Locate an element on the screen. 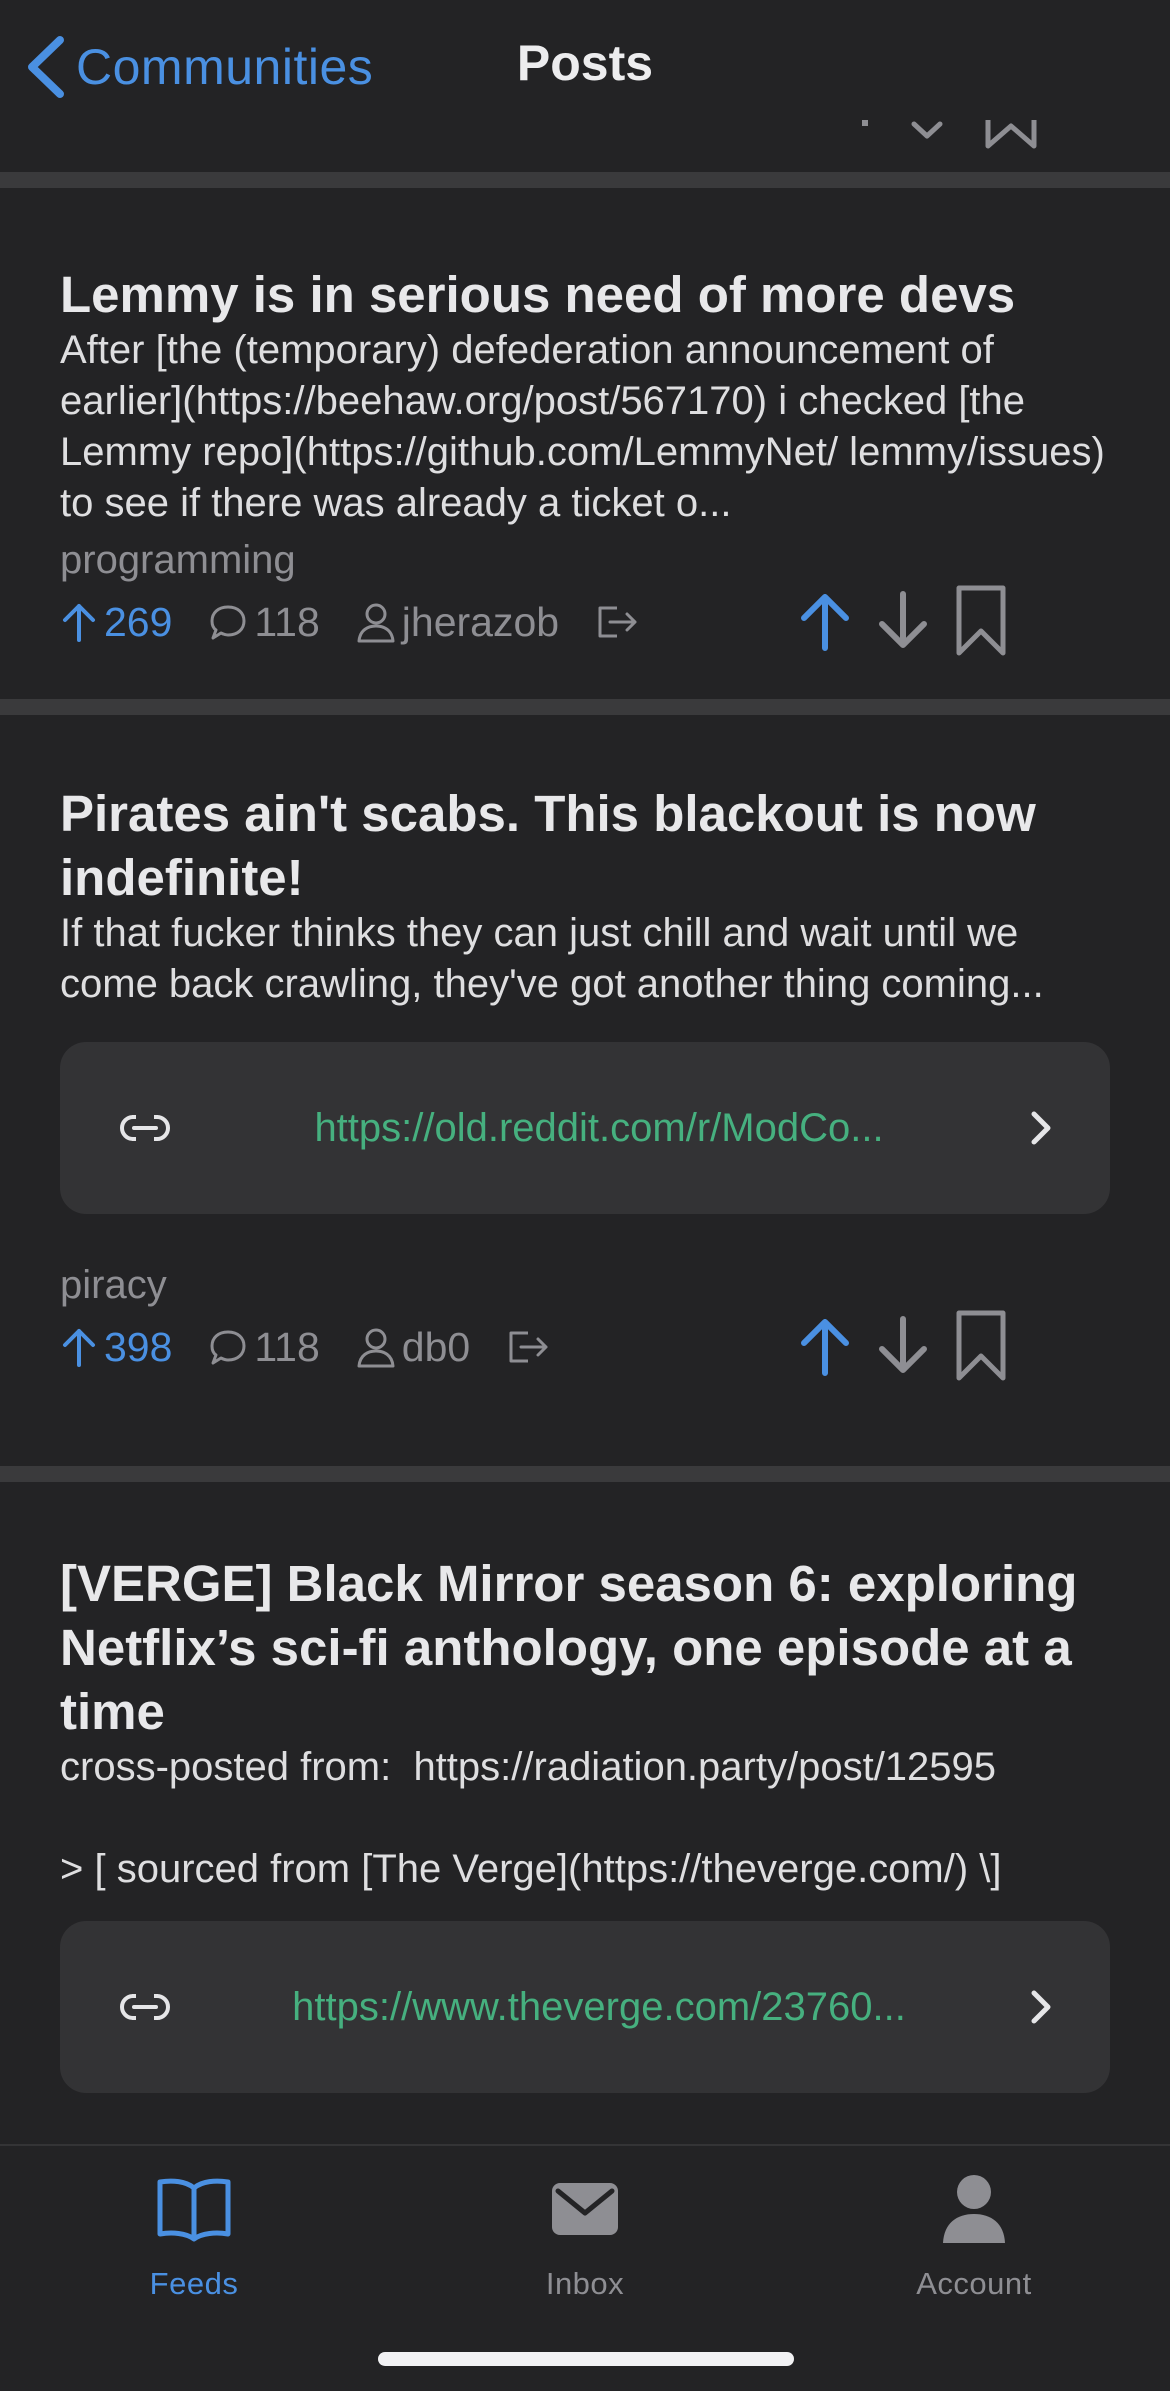 This screenshot has height=2391, width=1170. dot-icon is located at coordinates (865, 123).